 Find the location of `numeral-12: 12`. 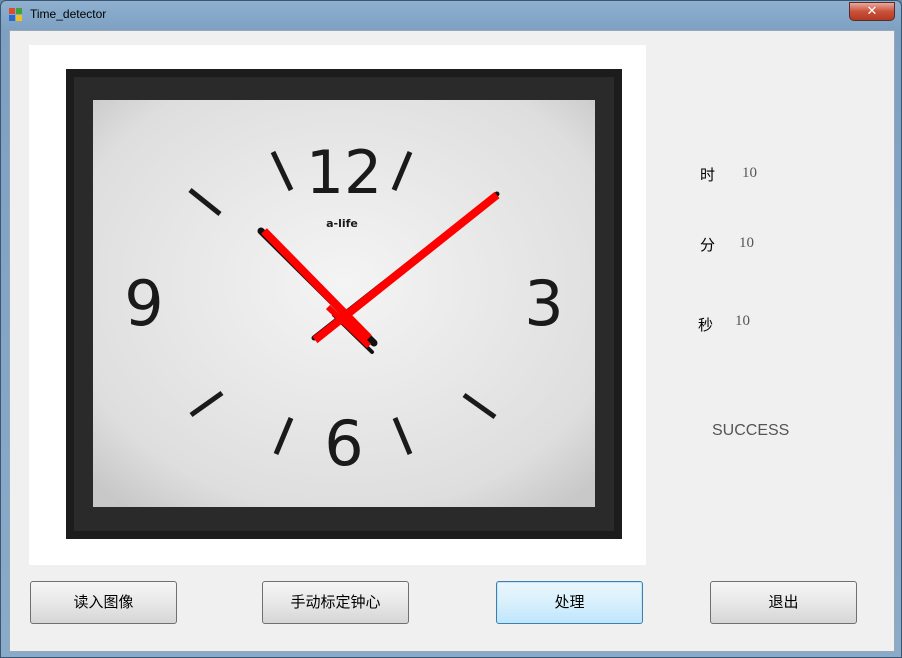

numeral-12: 12 is located at coordinates (344, 173).